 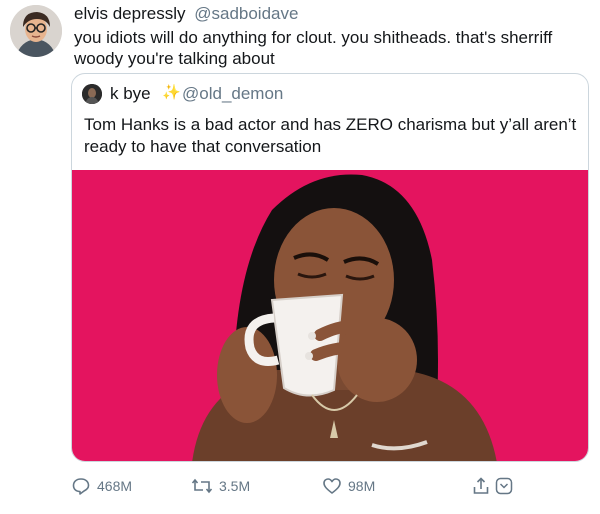 I want to click on share-icon, so click(x=481, y=485).